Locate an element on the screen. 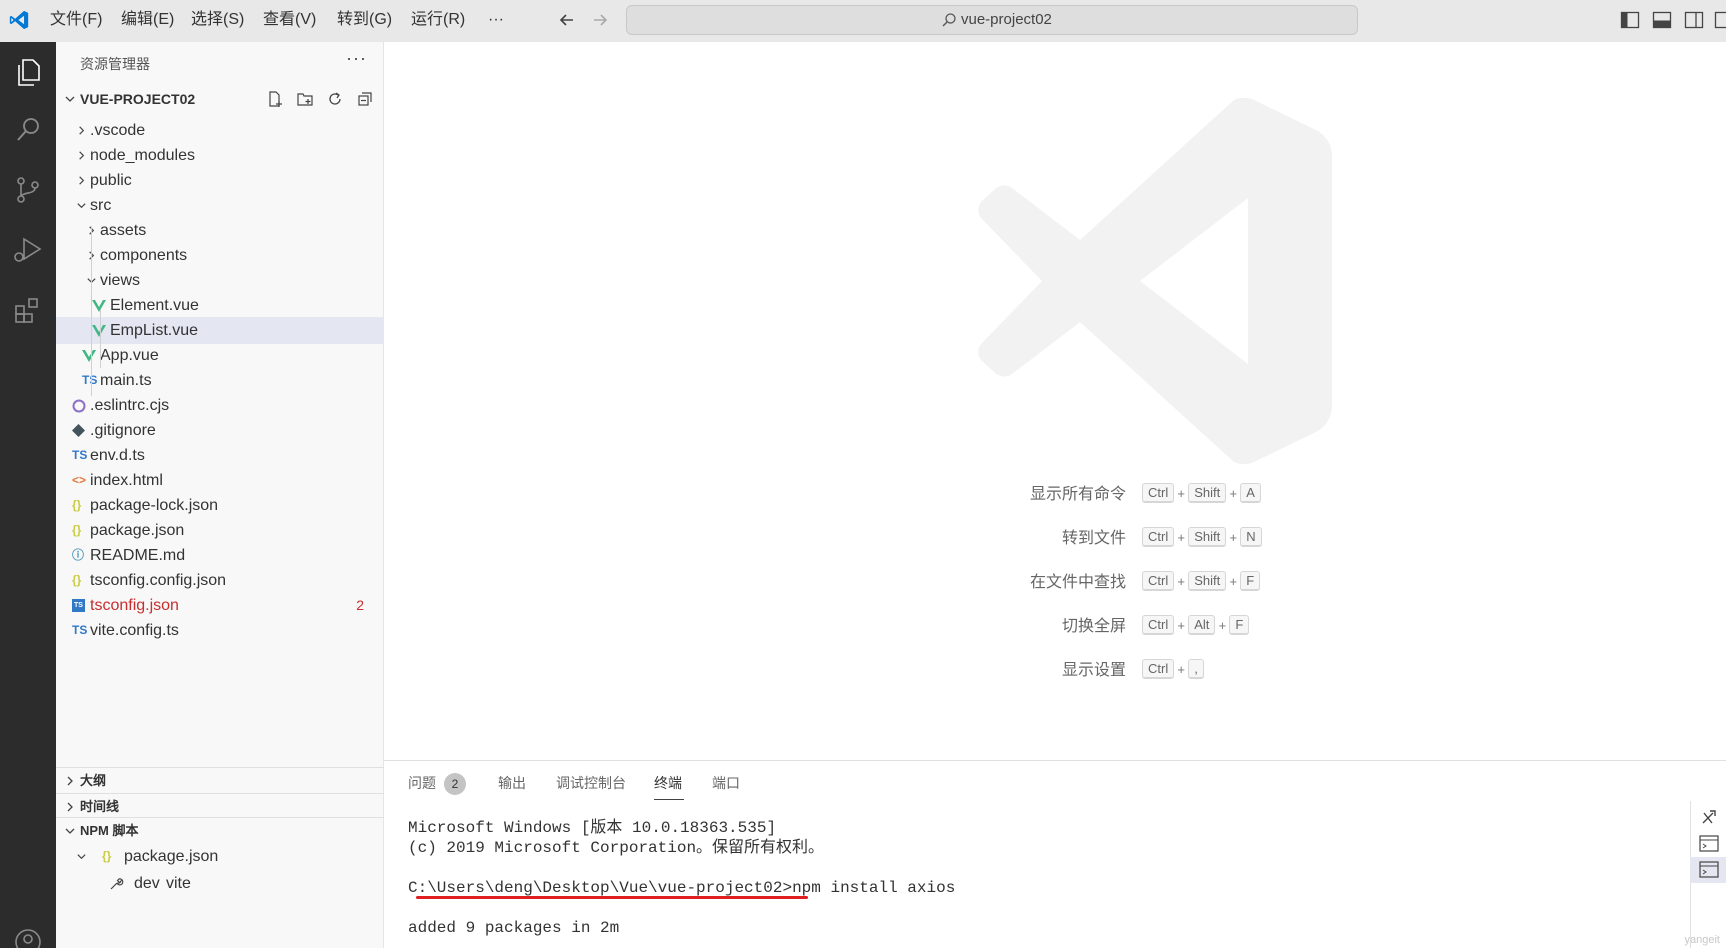  toggle-secondary-sidebar-icon is located at coordinates (1694, 20).